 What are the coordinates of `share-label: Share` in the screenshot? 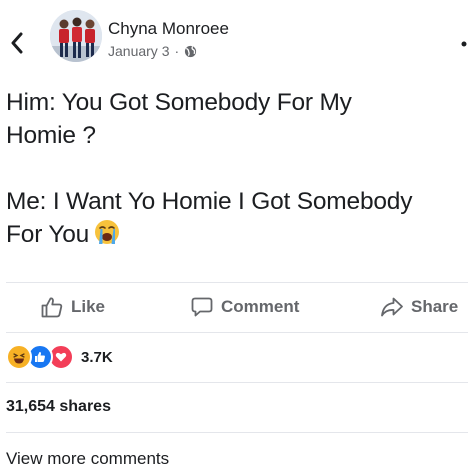 It's located at (435, 306).